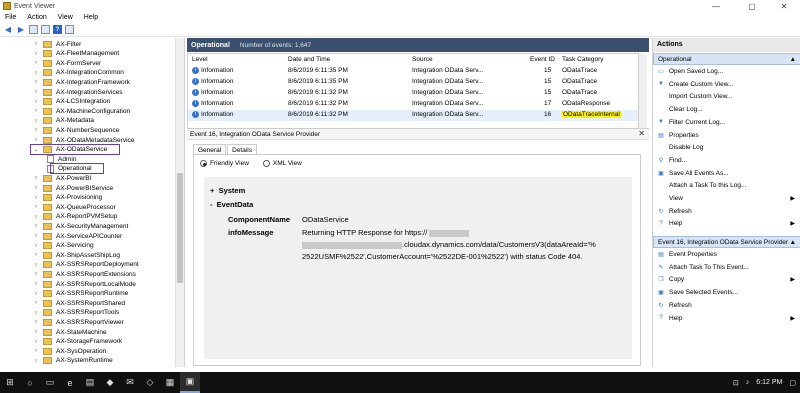  I want to click on tree-item: › AX-FormServer, so click(66, 63).